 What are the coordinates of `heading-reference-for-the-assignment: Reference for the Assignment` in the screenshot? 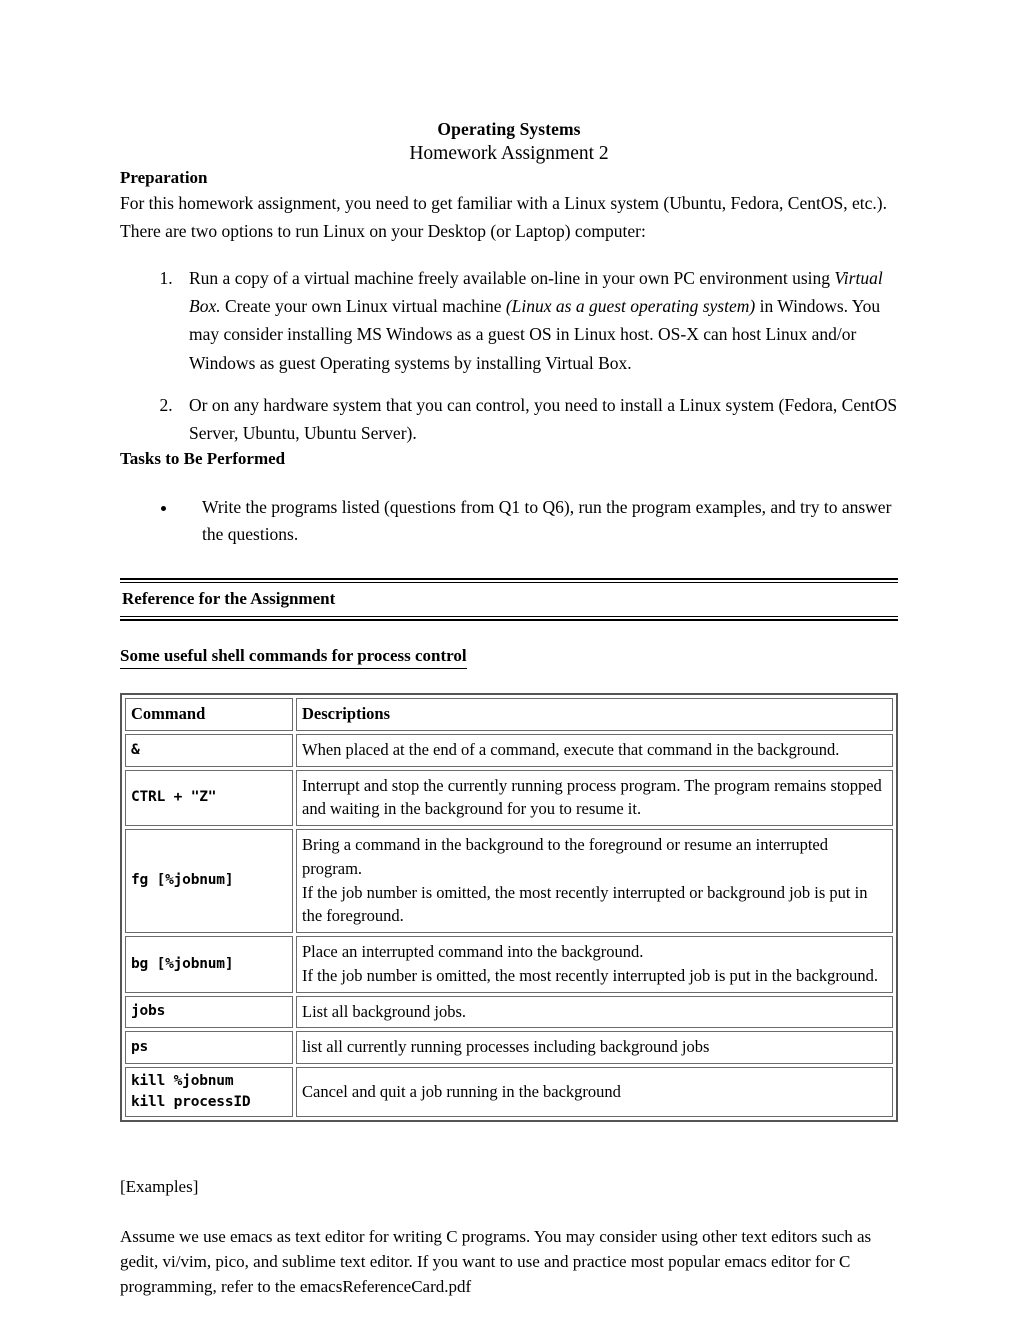 It's located at (229, 599).